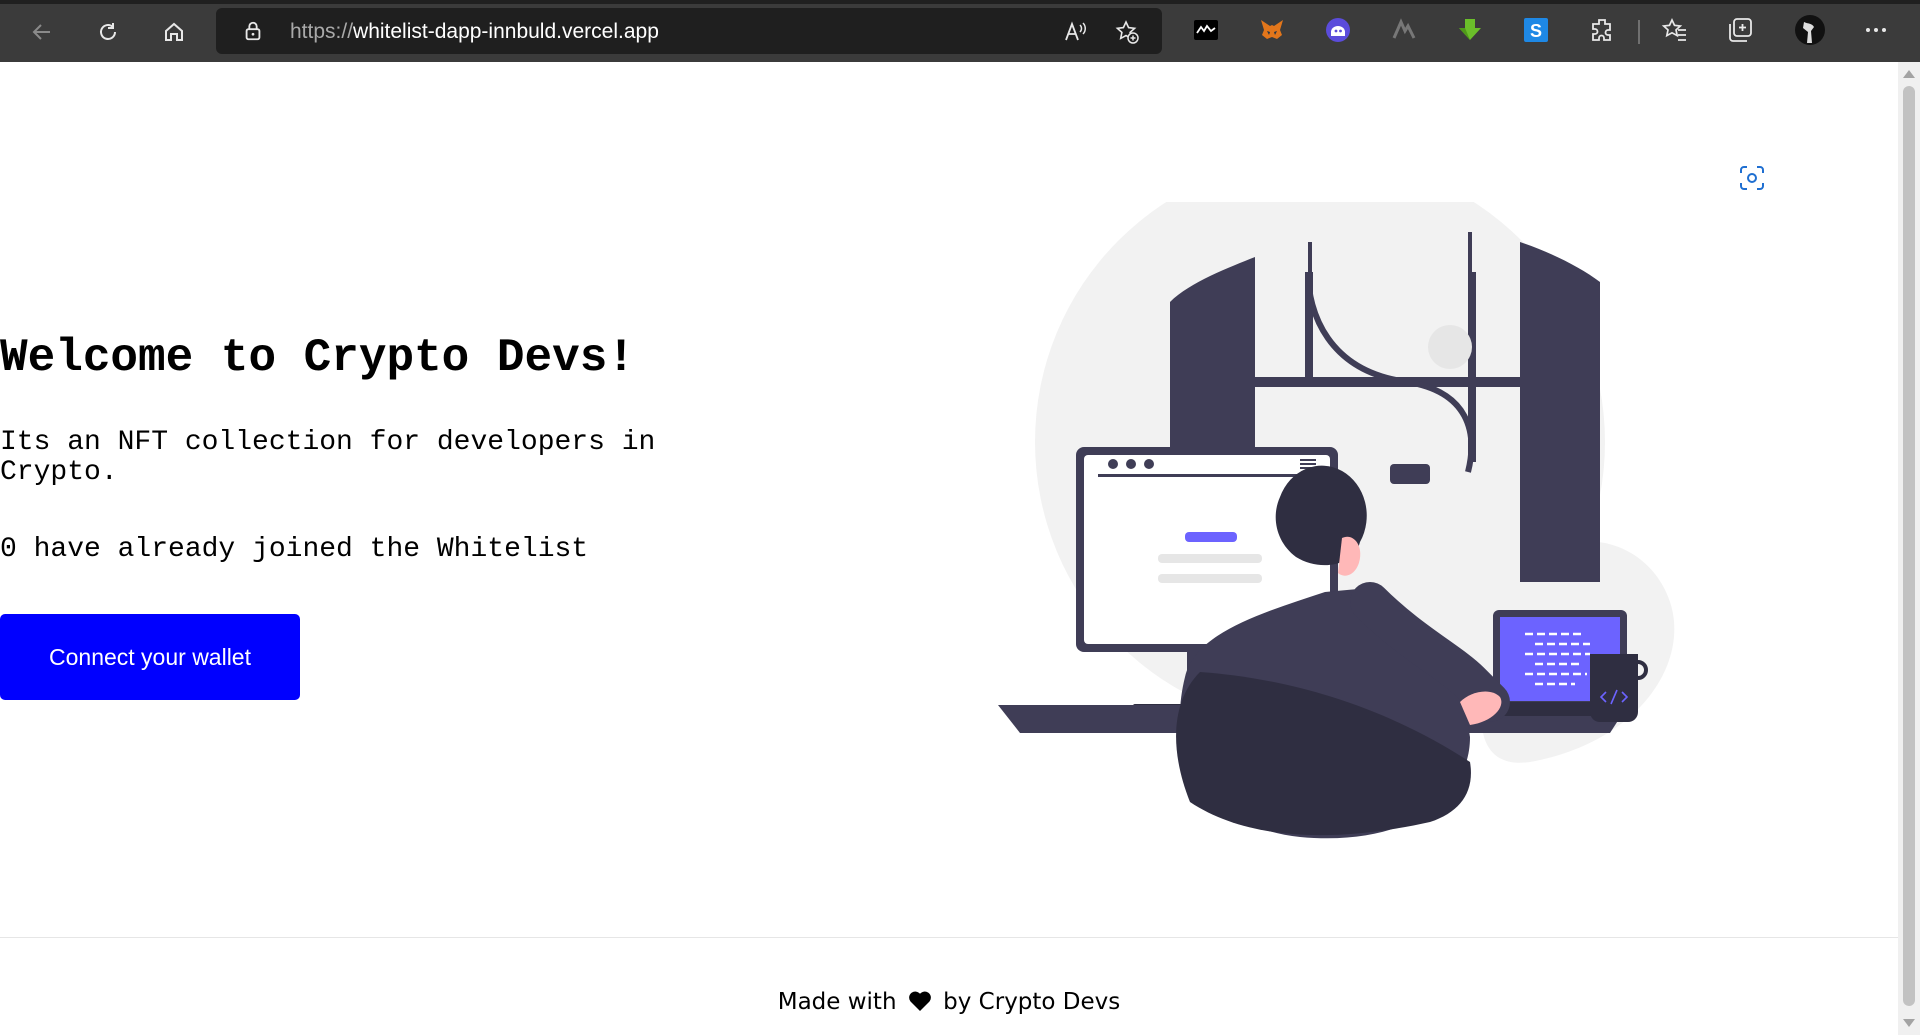  I want to click on lock-icon, so click(253, 31).